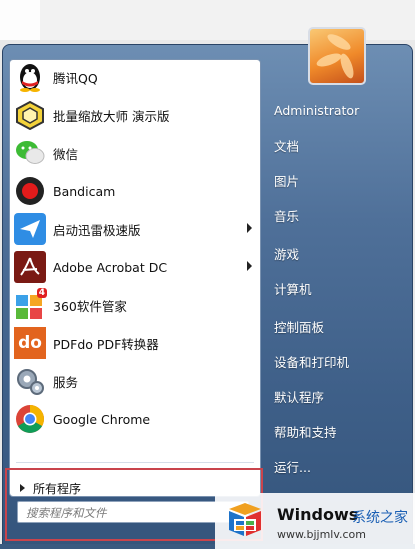  Describe the element at coordinates (321, 534) in the screenshot. I see `watermark-url: www.bjjmlv.com` at that location.